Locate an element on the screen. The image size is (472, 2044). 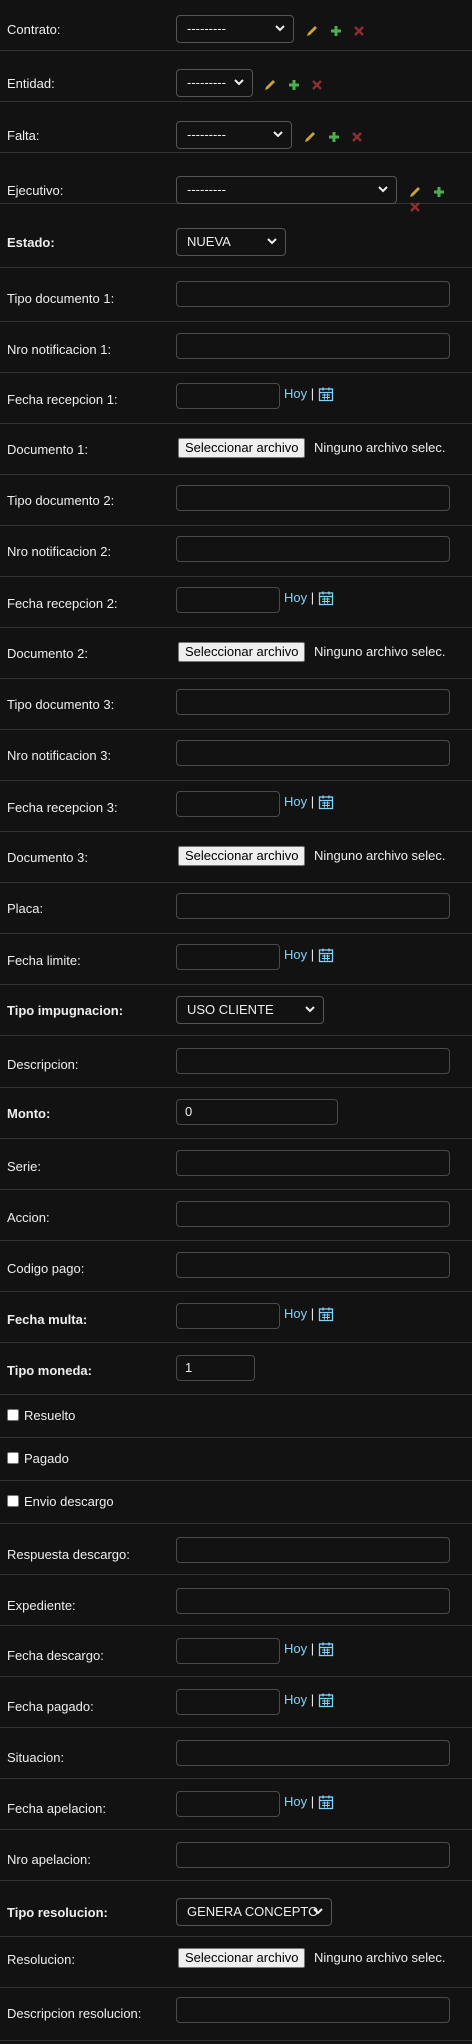
fecha-apelacion-input is located at coordinates (228, 1804).